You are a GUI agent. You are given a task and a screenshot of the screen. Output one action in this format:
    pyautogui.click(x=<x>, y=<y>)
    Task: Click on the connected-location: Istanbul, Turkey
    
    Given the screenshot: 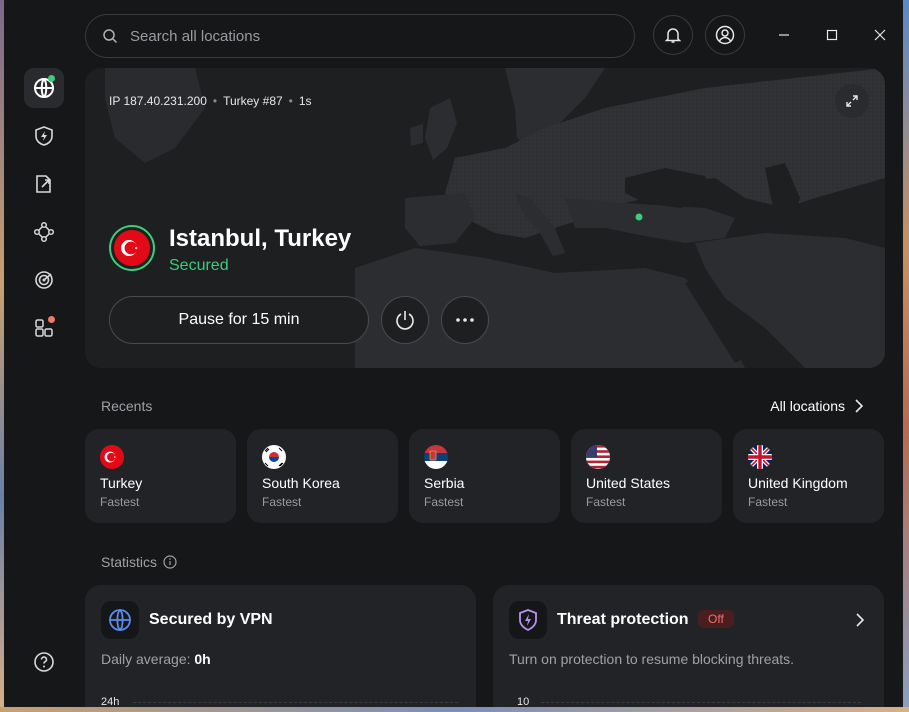 What is the action you would take?
    pyautogui.click(x=260, y=238)
    